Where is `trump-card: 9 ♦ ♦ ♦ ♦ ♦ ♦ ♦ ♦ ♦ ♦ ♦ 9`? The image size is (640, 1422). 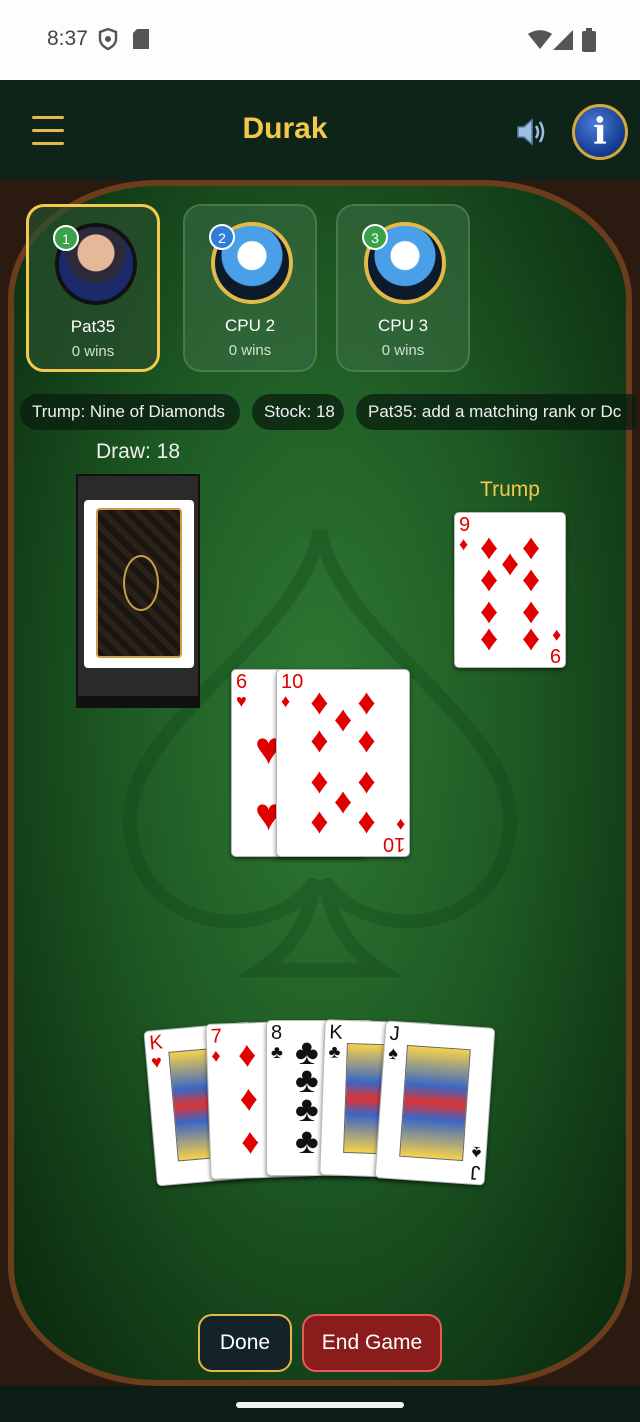 trump-card: 9 ♦ ♦ ♦ ♦ ♦ ♦ ♦ ♦ ♦ ♦ ♦ 9 is located at coordinates (510, 590).